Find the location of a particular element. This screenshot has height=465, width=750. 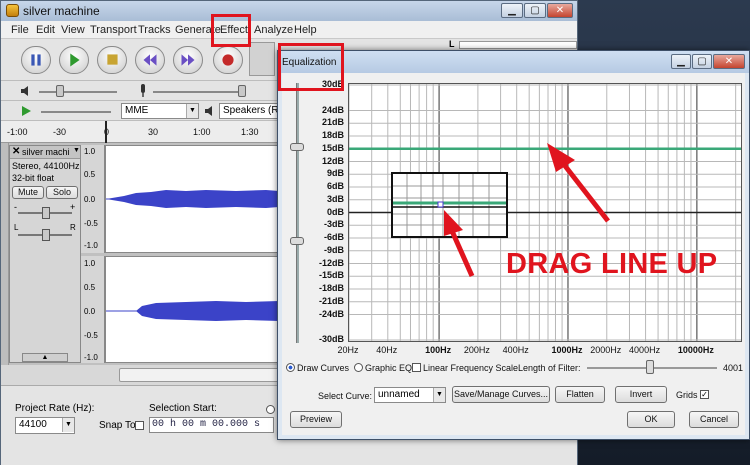

snap-to-label: Snap To is located at coordinates (117, 425).